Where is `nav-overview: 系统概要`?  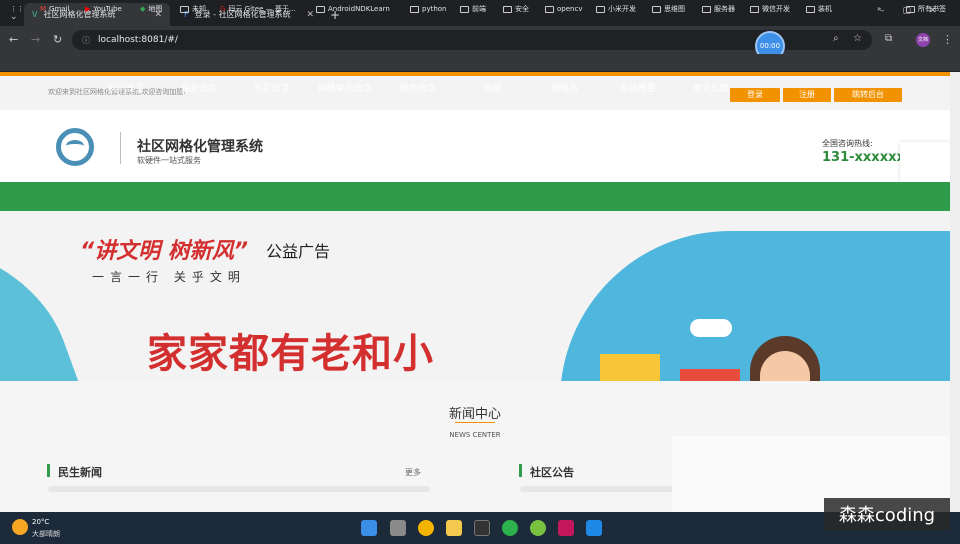
nav-overview: 系统概要 is located at coordinates (638, 87).